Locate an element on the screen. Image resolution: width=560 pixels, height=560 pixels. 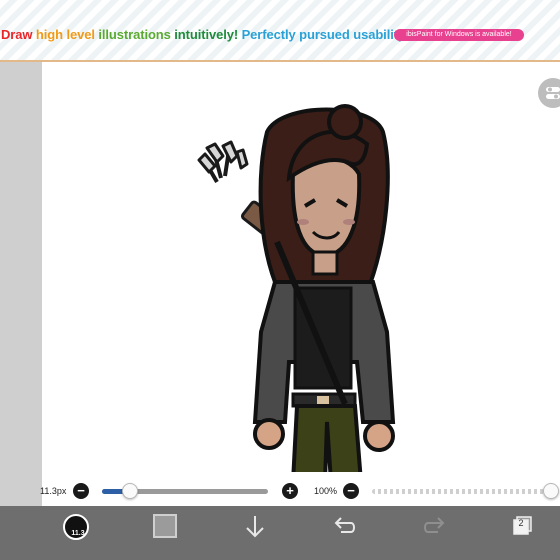
undo-icon is located at coordinates (345, 526).